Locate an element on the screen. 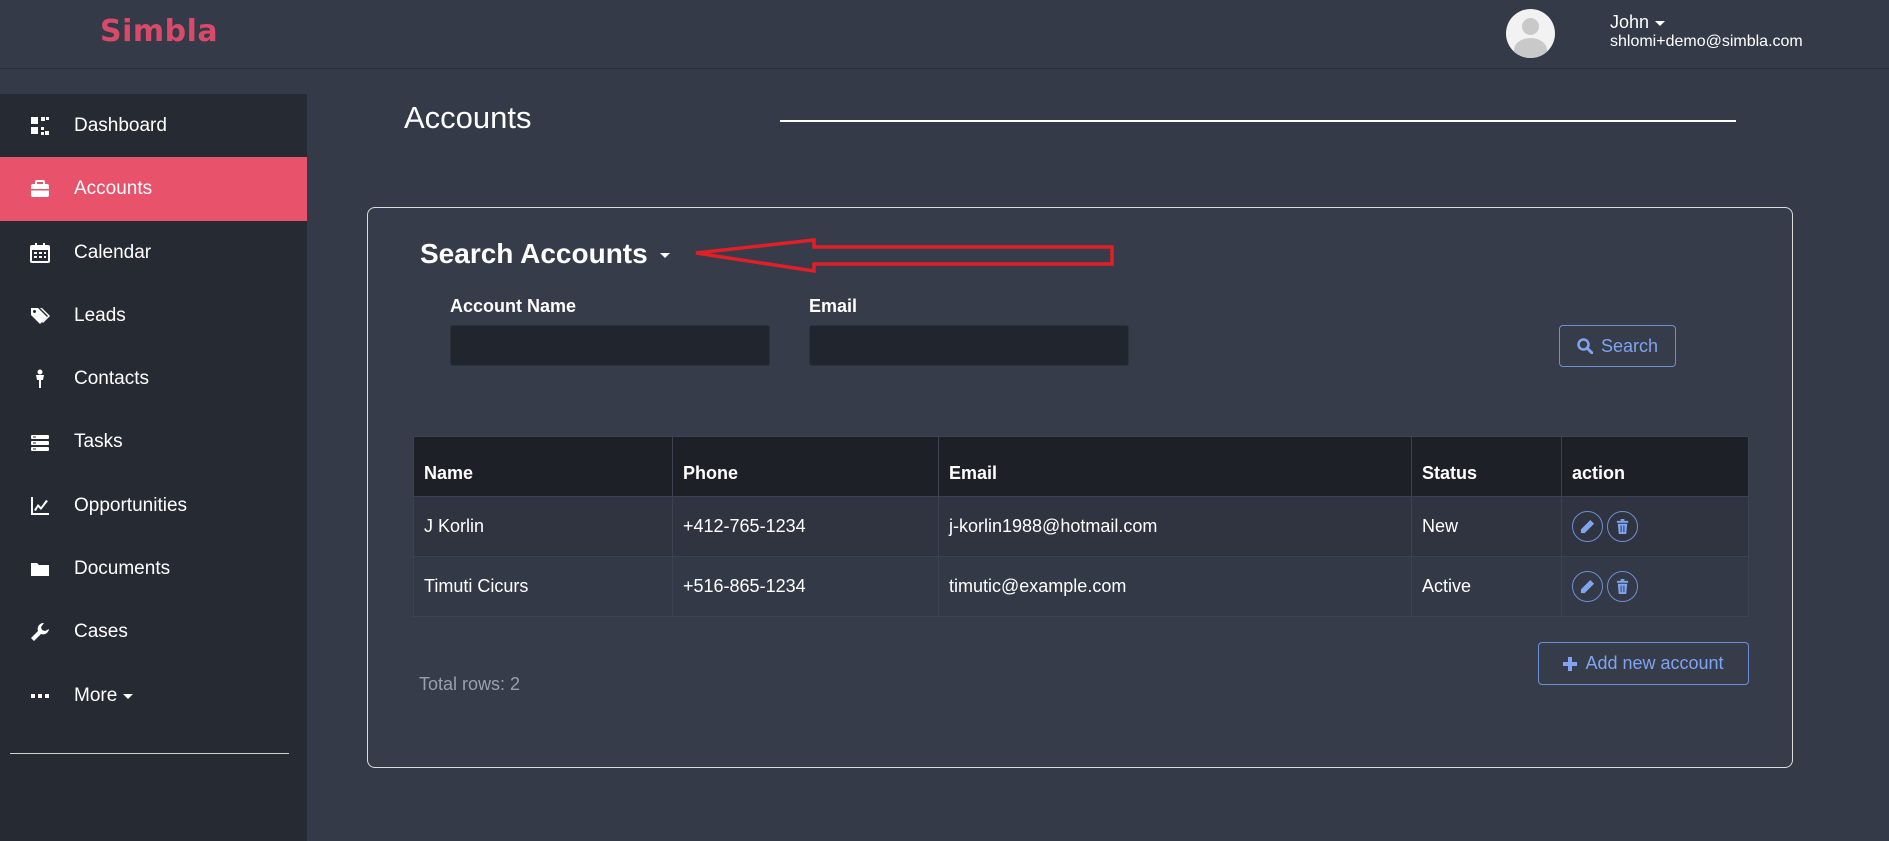 The width and height of the screenshot is (1889, 841). avatar is located at coordinates (1530, 33).